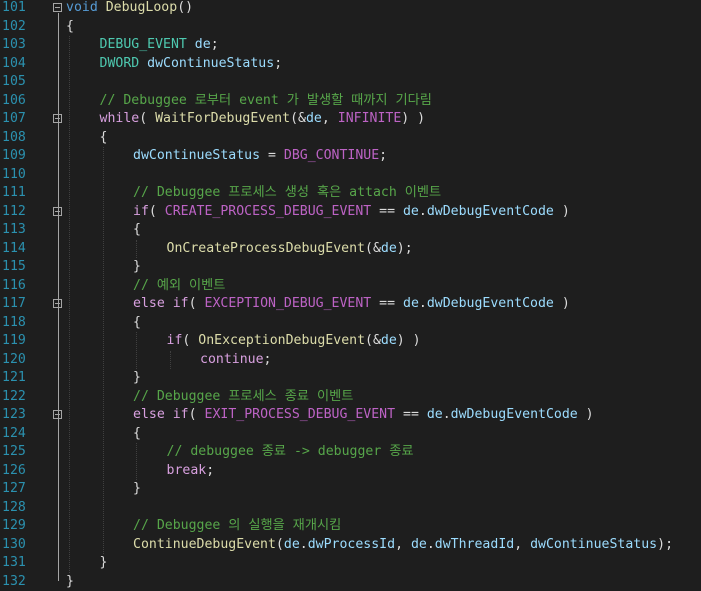 The height and width of the screenshot is (591, 701). I want to click on code-text: void DebugLoop(), so click(129, 9).